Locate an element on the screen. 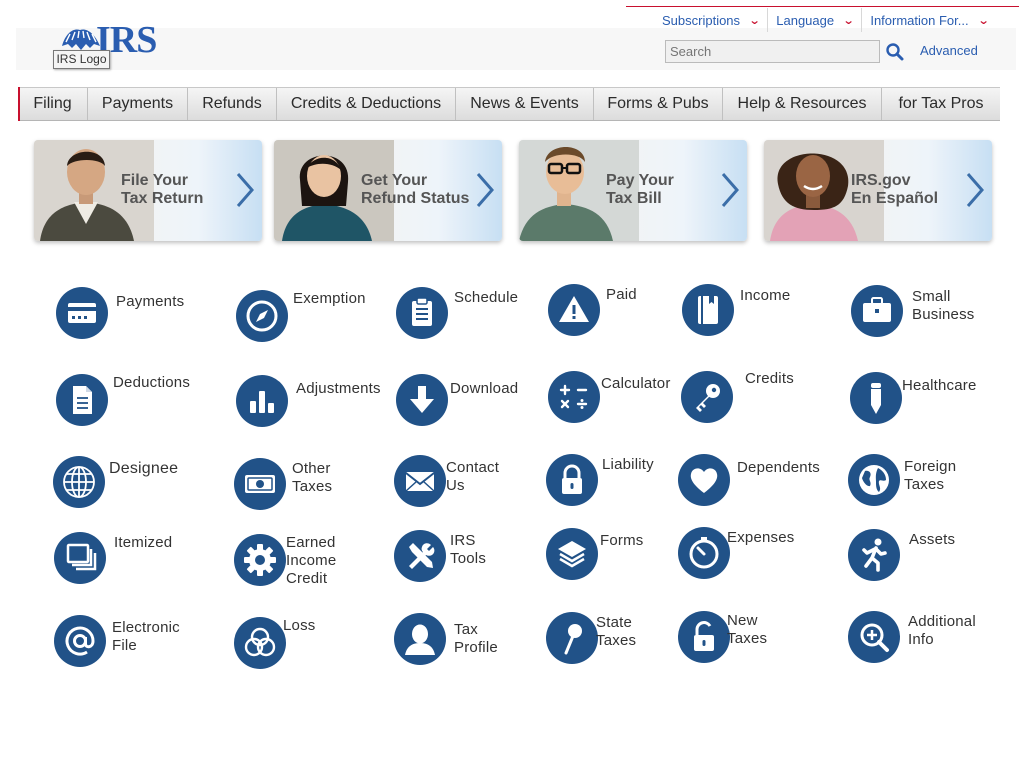 The image size is (1024, 768). tile-label: Paid is located at coordinates (621, 294).